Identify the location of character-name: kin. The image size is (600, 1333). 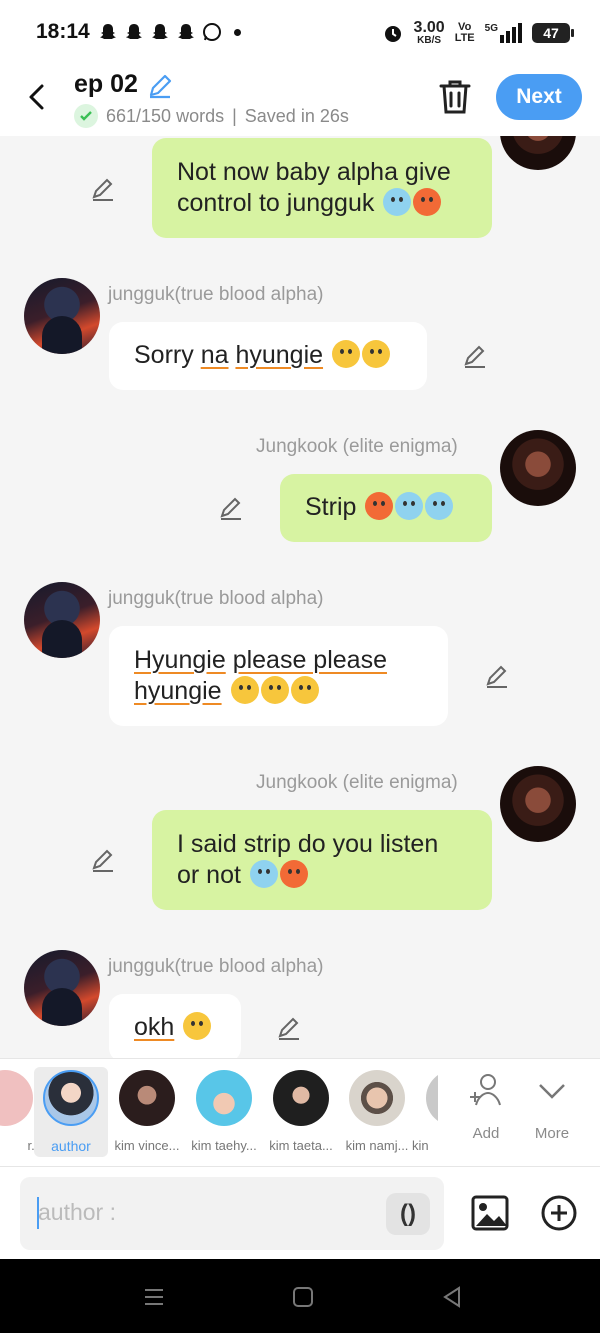
(420, 1145).